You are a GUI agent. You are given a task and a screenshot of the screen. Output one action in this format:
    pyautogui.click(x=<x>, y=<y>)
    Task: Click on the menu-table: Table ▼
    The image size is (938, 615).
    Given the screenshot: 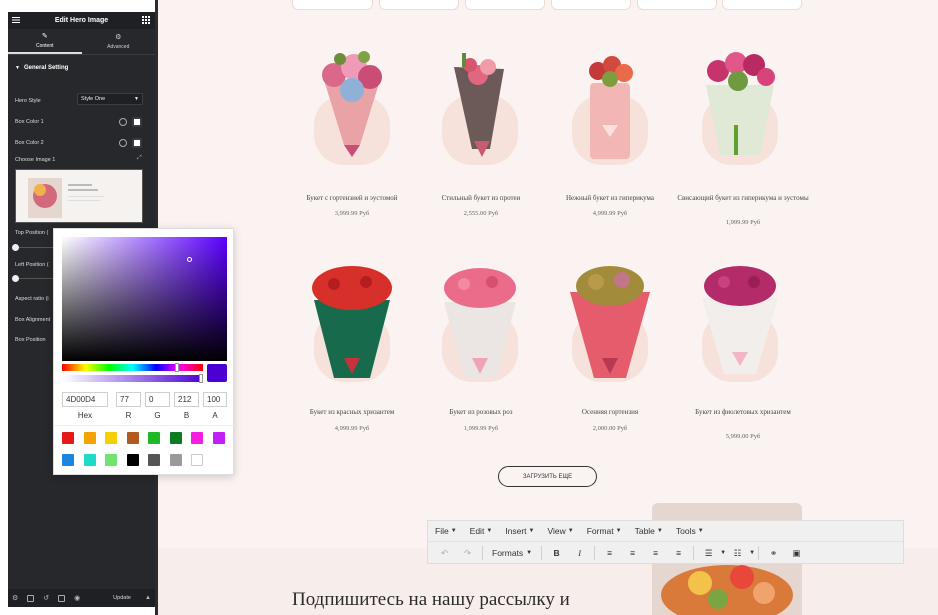 What is the action you would take?
    pyautogui.click(x=649, y=531)
    